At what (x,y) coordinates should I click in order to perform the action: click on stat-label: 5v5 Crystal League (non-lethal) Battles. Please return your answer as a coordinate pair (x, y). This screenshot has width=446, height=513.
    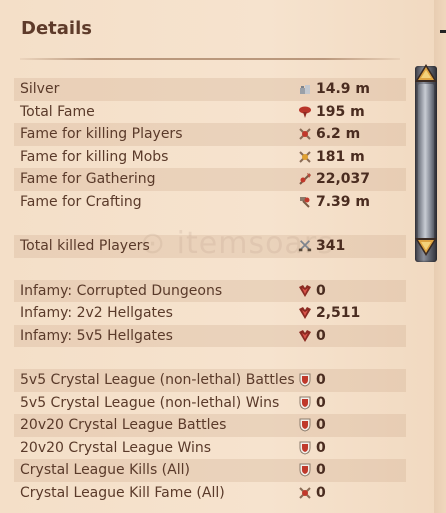
    Looking at the image, I should click on (157, 380).